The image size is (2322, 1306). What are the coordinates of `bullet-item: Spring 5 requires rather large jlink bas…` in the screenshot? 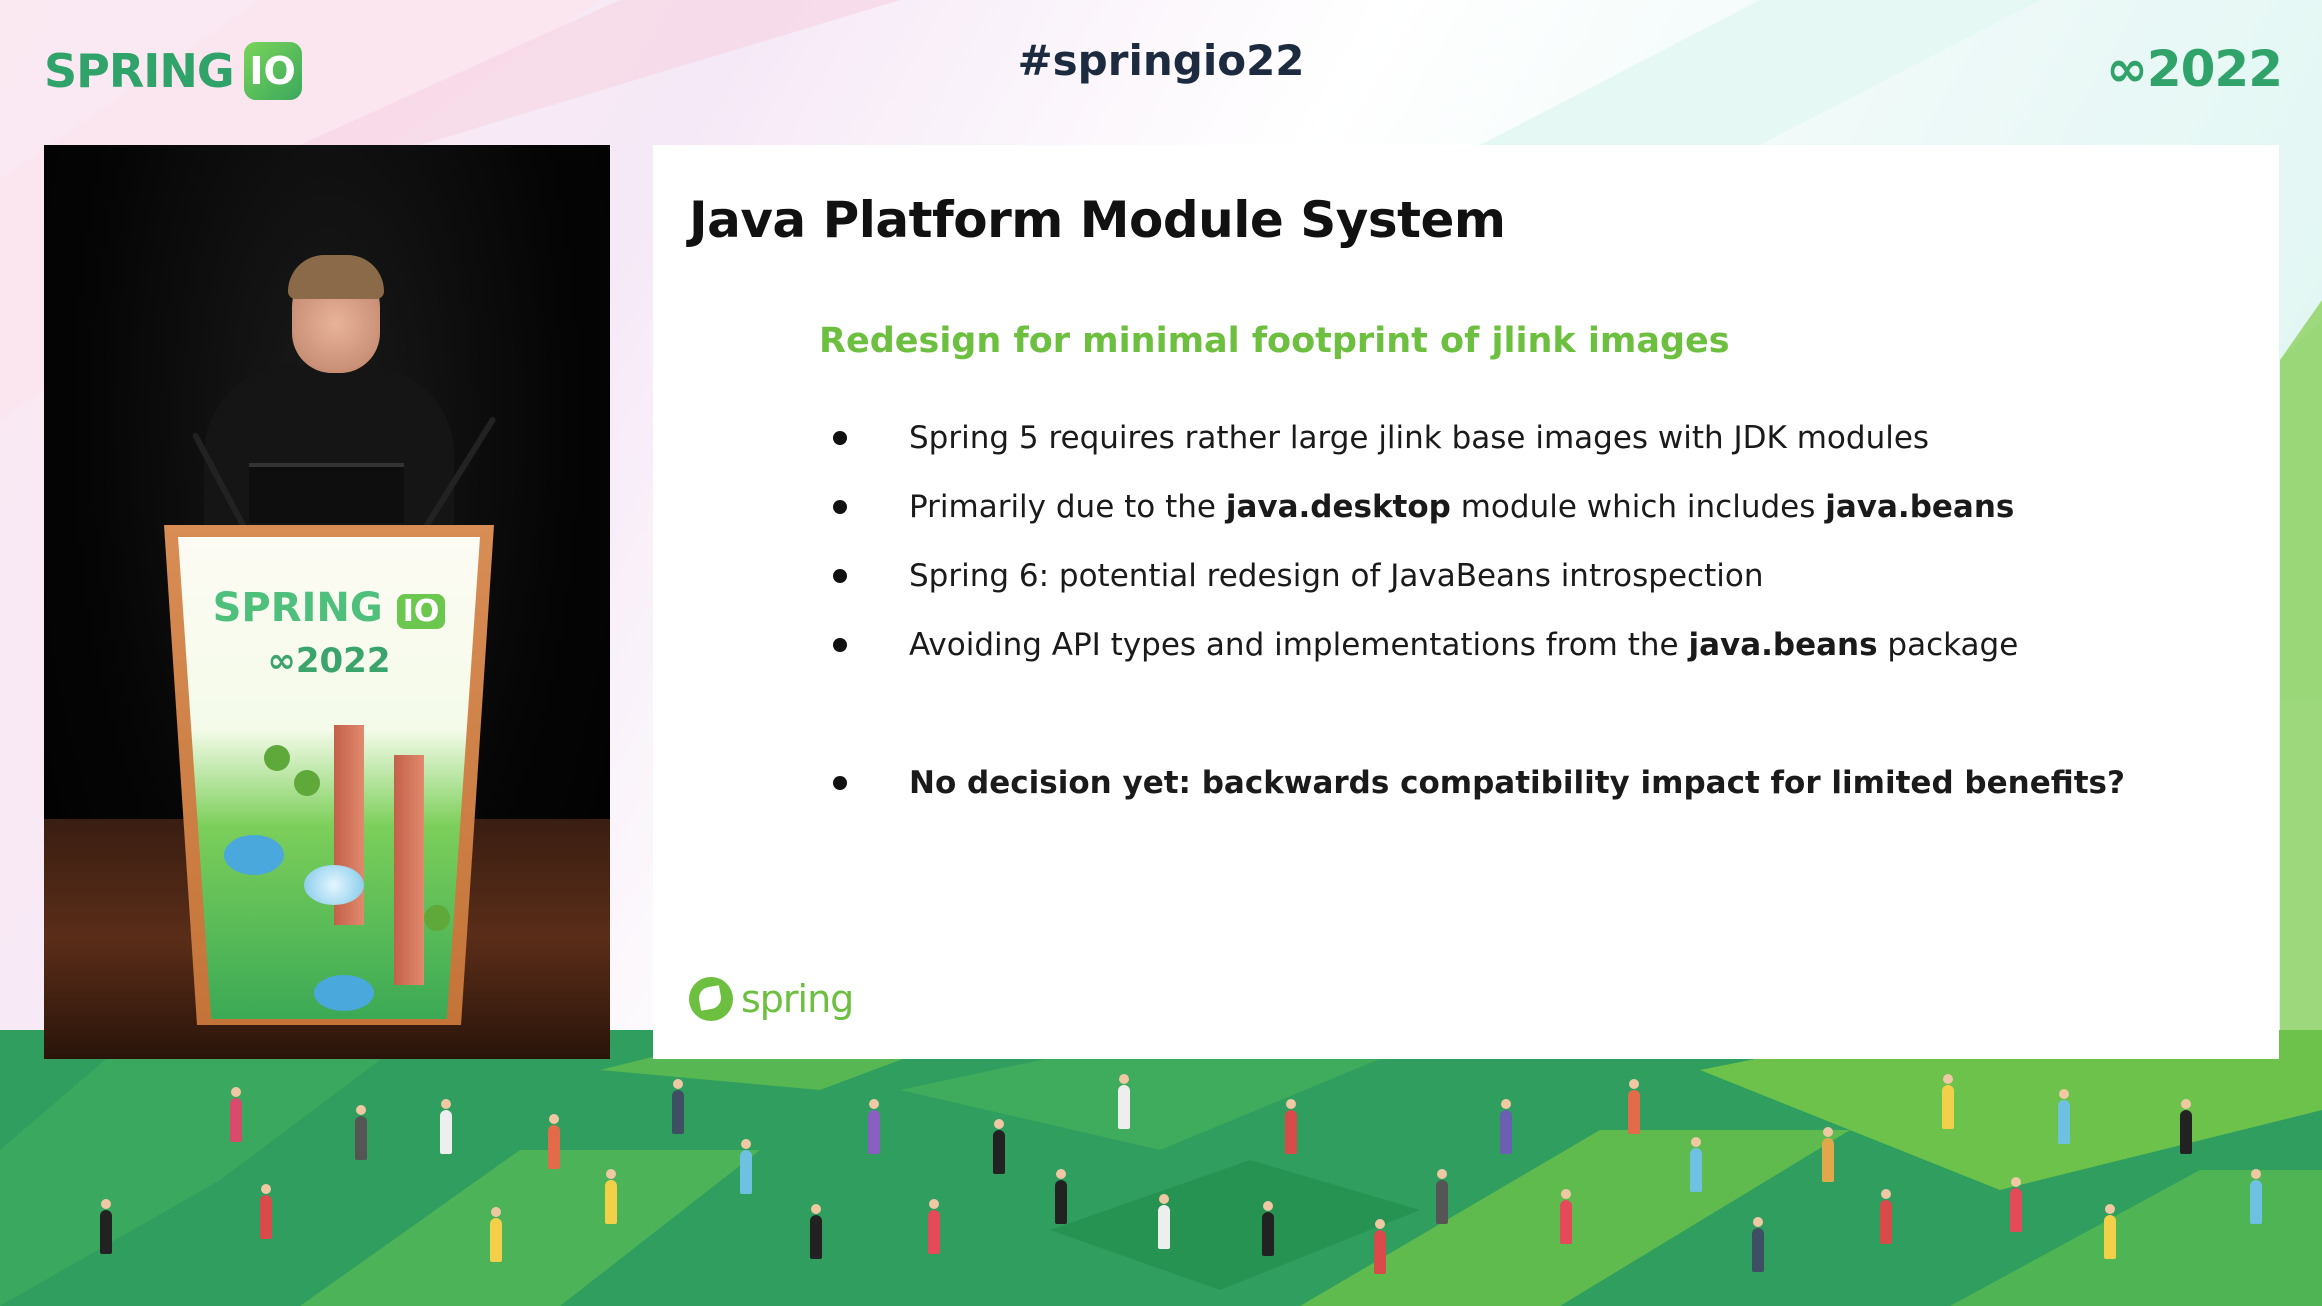 It's located at (1479, 451).